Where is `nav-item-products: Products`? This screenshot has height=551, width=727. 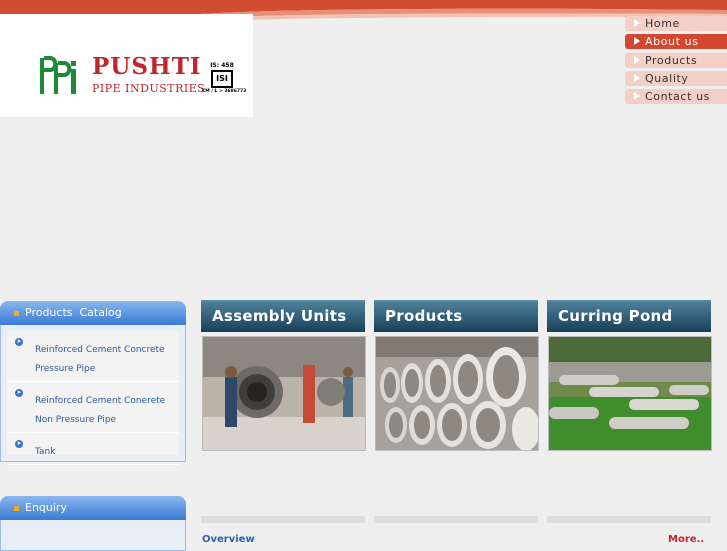
nav-item-products: Products is located at coordinates (676, 60).